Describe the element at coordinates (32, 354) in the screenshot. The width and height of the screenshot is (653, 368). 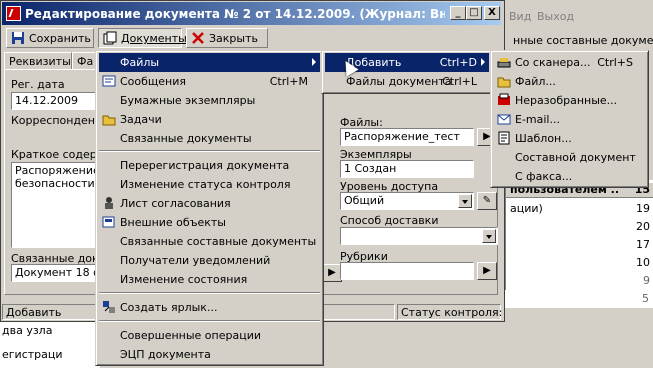
I see `tree-item: егистраци` at that location.